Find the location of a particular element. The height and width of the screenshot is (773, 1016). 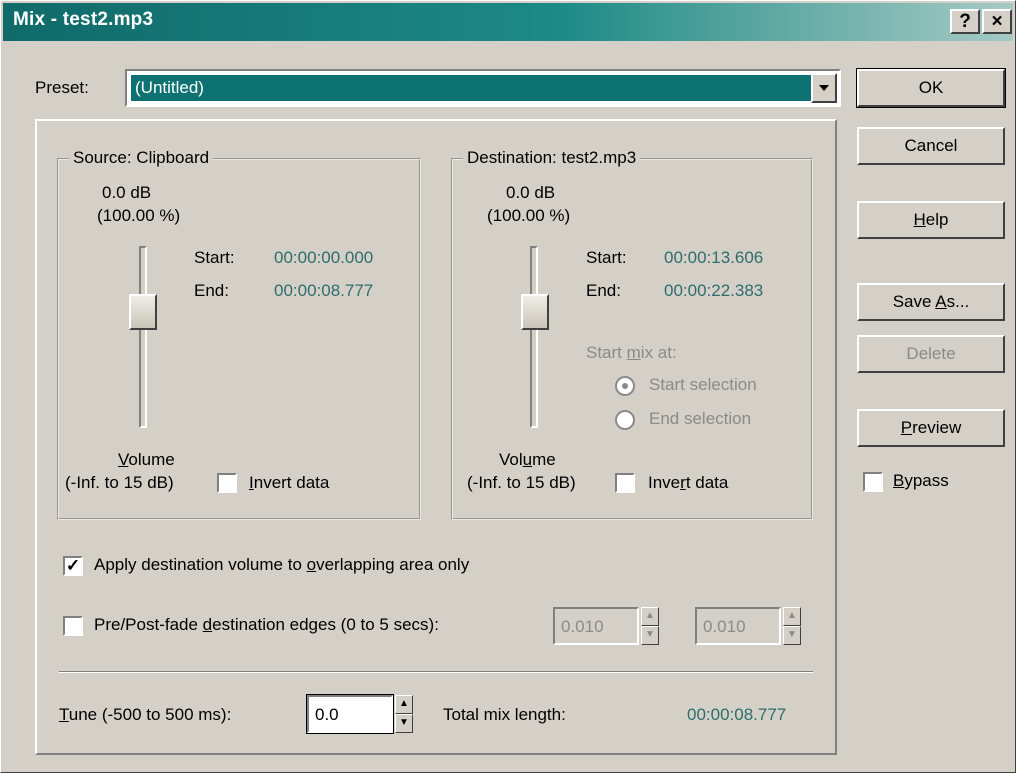

fade-in-spinner: ▲ ▼ is located at coordinates (650, 626).